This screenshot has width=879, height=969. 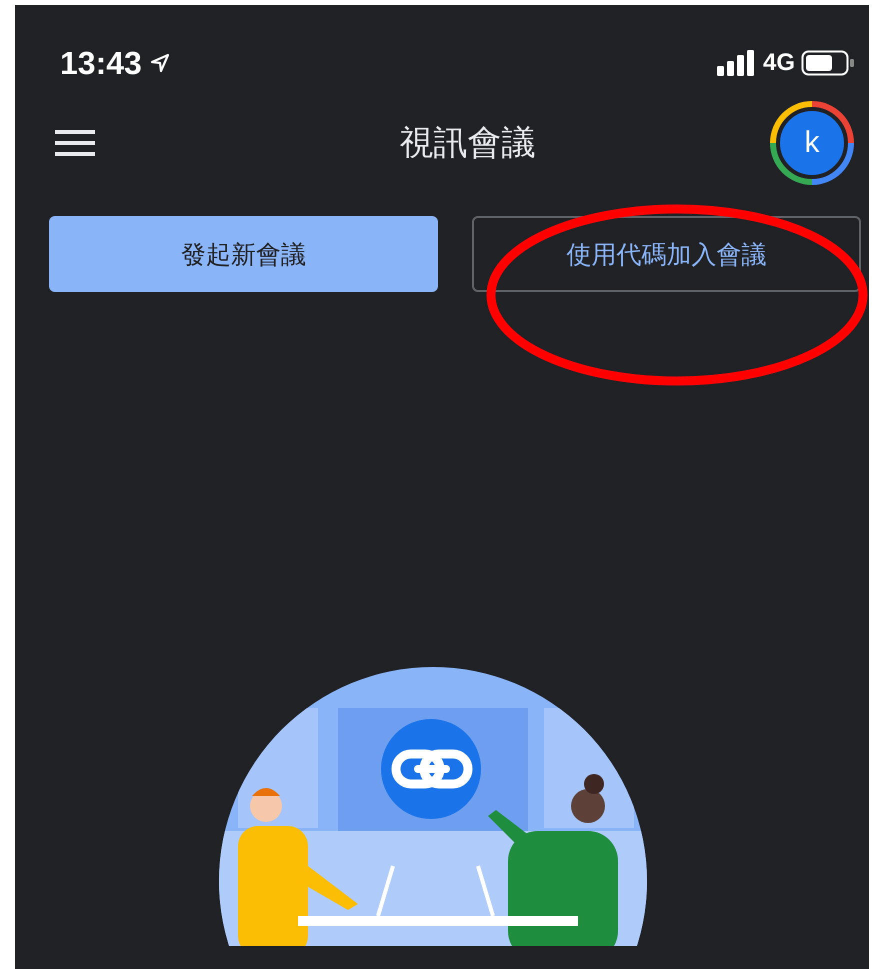 I want to click on join-with-code-button: 使用代碼加入會議, so click(x=666, y=254).